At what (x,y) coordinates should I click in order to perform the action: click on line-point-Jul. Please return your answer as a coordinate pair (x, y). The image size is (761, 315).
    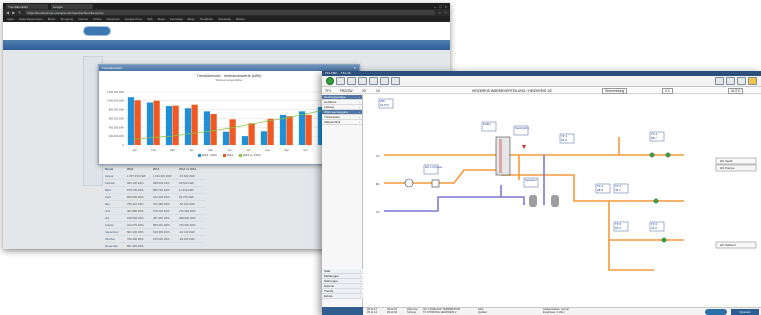
    Looking at the image, I should click on (248, 124).